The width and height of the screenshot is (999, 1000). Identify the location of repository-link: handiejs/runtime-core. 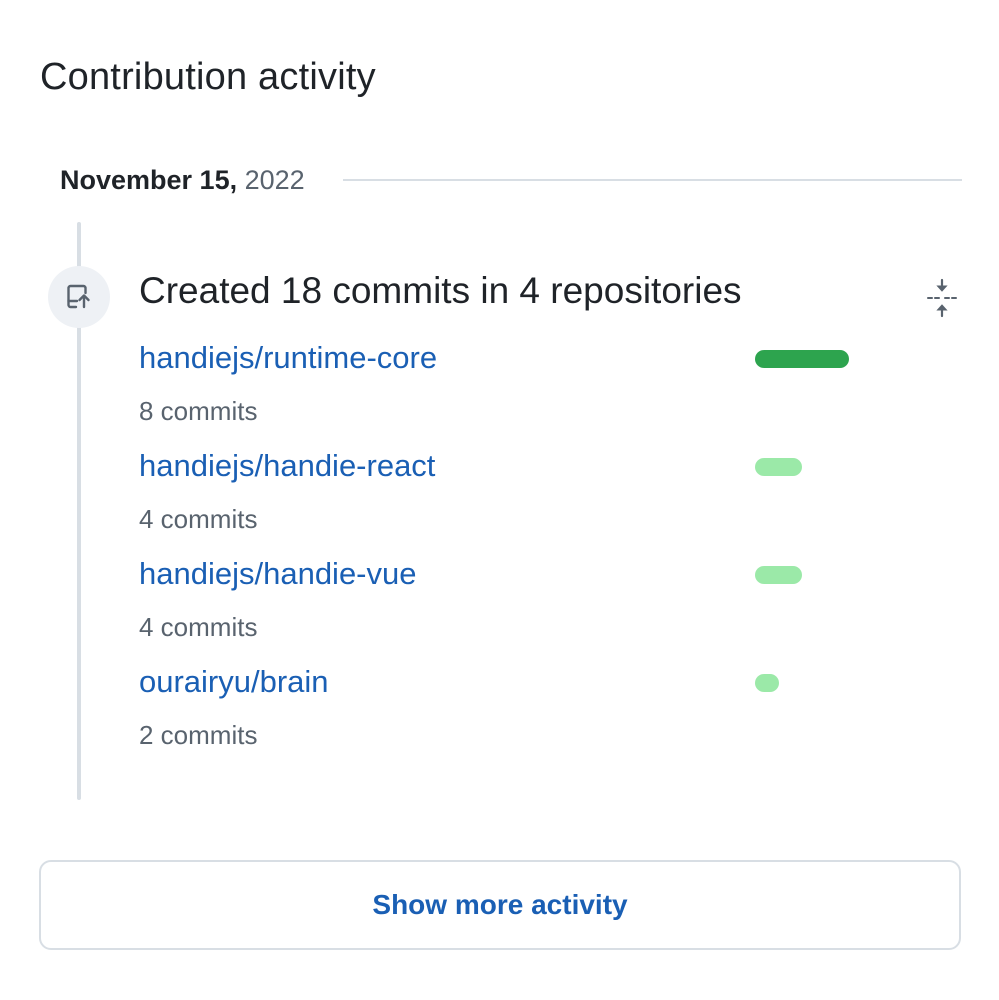
(288, 358).